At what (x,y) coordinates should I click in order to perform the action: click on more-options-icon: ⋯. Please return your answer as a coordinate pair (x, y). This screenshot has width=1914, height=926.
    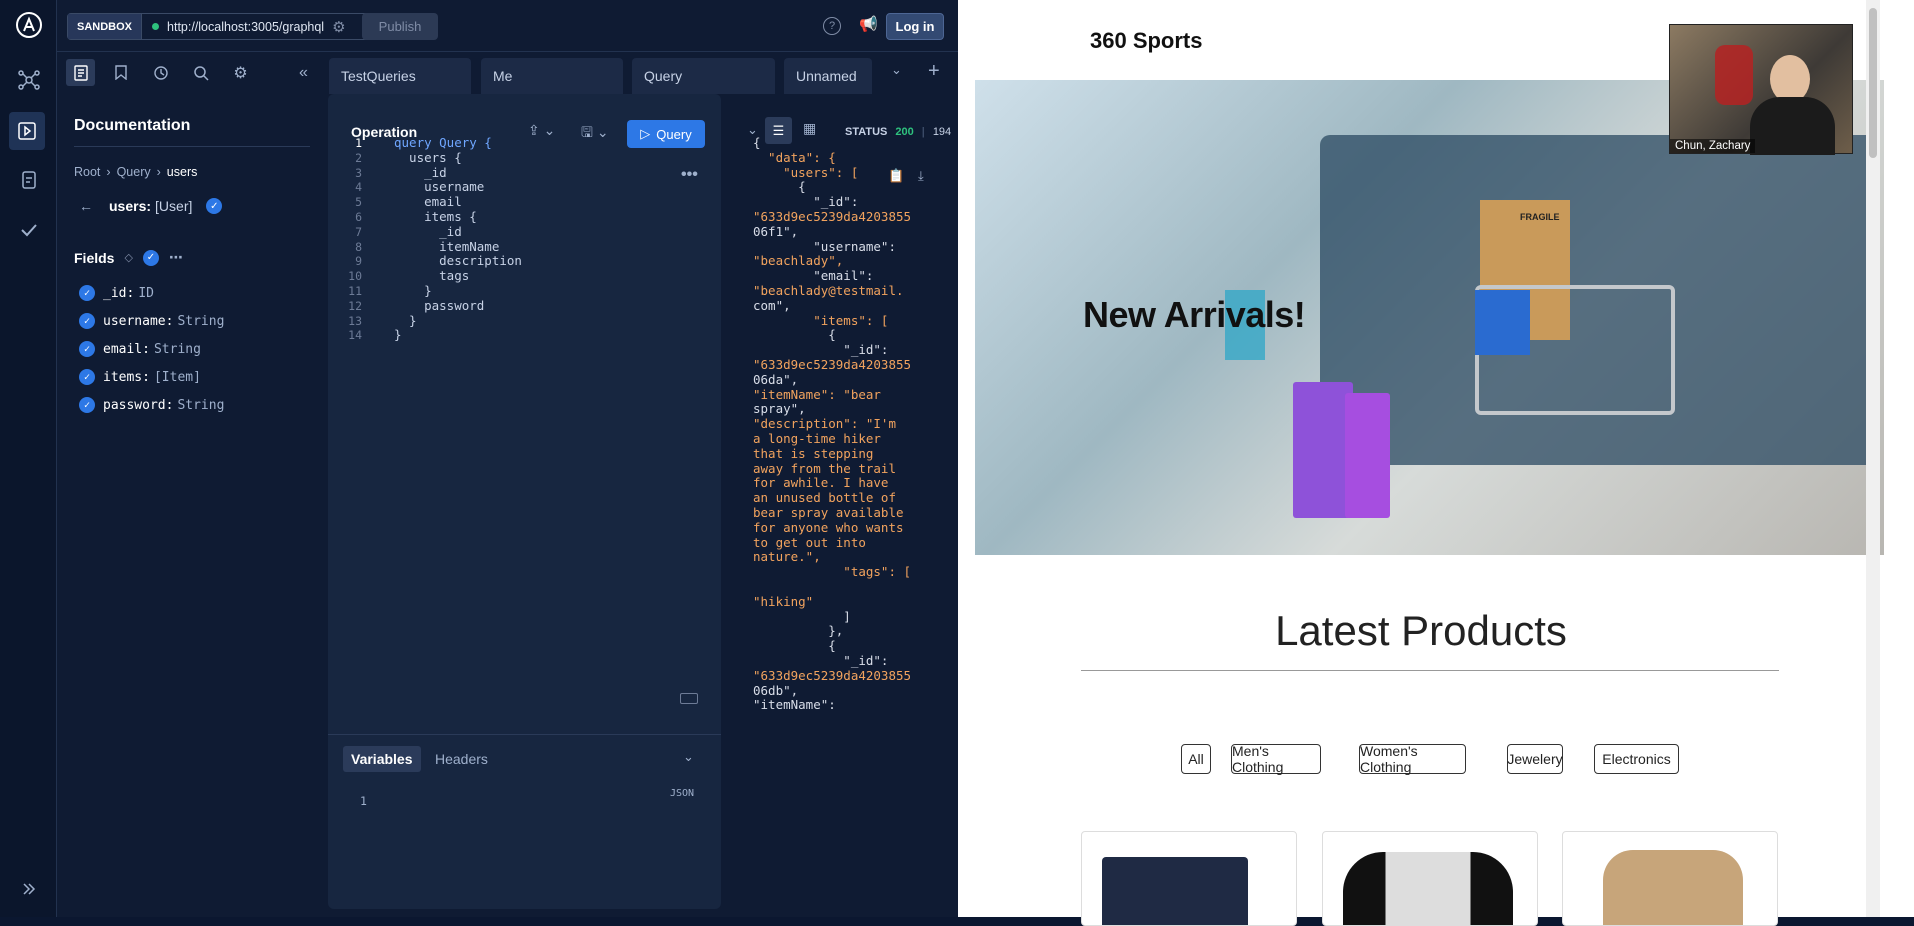
    Looking at the image, I should click on (176, 257).